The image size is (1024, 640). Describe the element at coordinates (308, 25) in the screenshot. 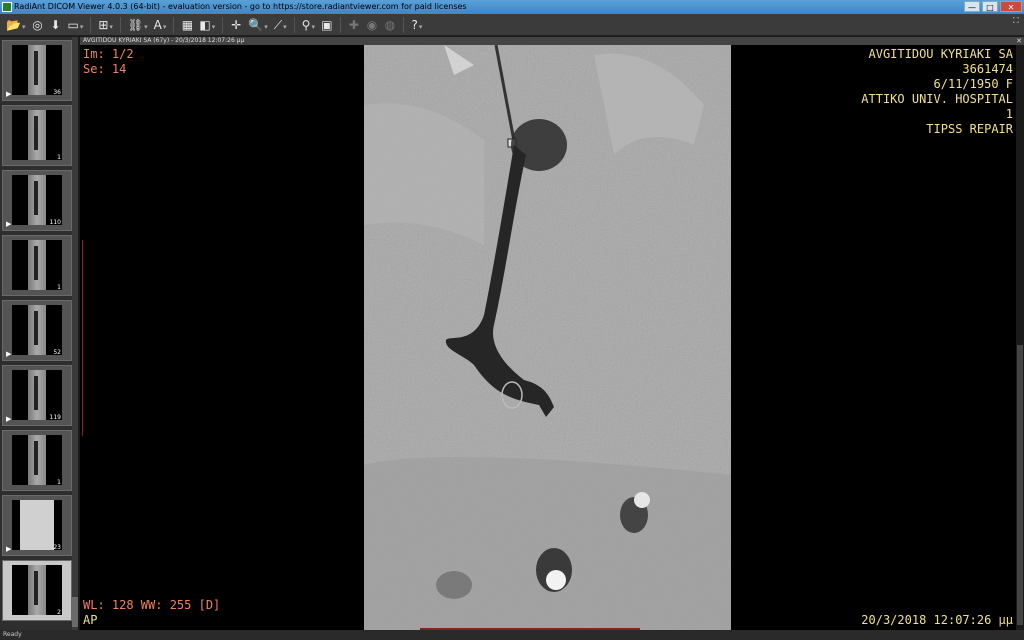

I see `user-icon: ⚲` at that location.